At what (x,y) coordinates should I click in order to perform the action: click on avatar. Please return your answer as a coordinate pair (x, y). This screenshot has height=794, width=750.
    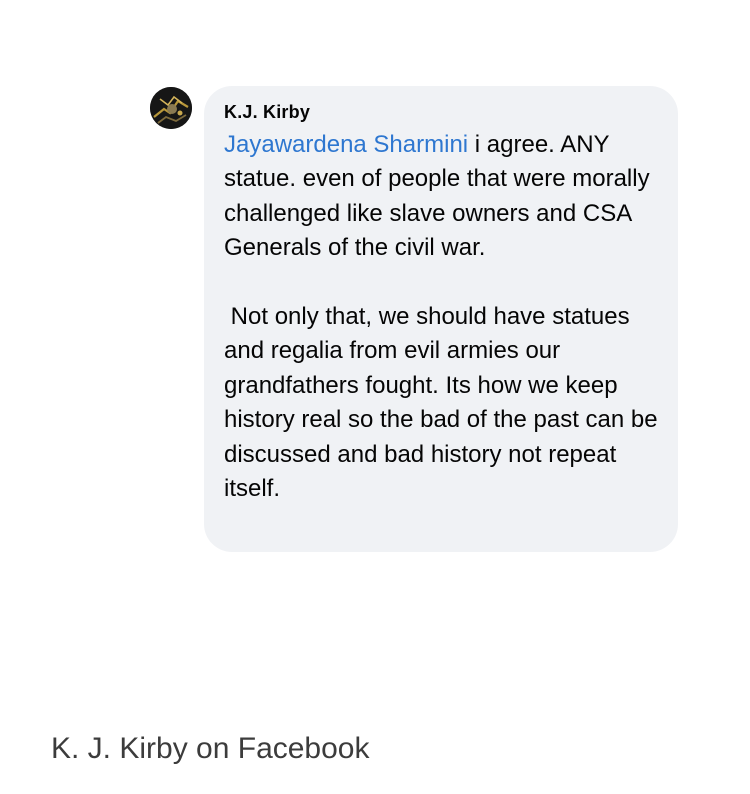
    Looking at the image, I should click on (171, 108).